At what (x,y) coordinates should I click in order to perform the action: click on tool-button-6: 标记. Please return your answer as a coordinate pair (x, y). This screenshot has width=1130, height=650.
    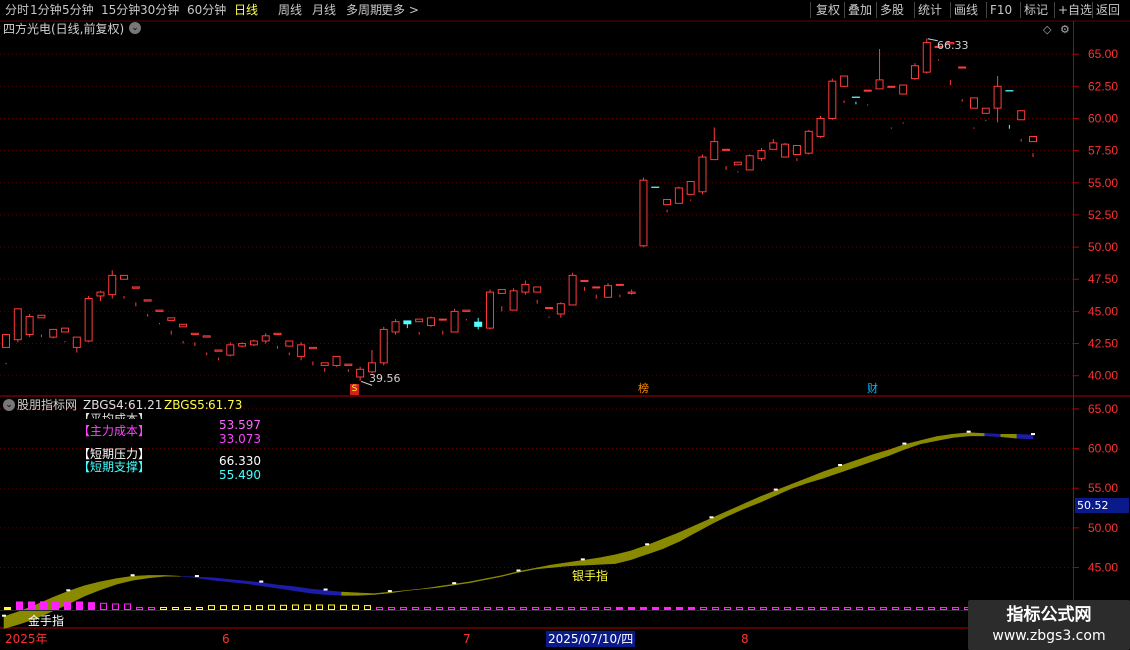
    Looking at the image, I should click on (1036, 10).